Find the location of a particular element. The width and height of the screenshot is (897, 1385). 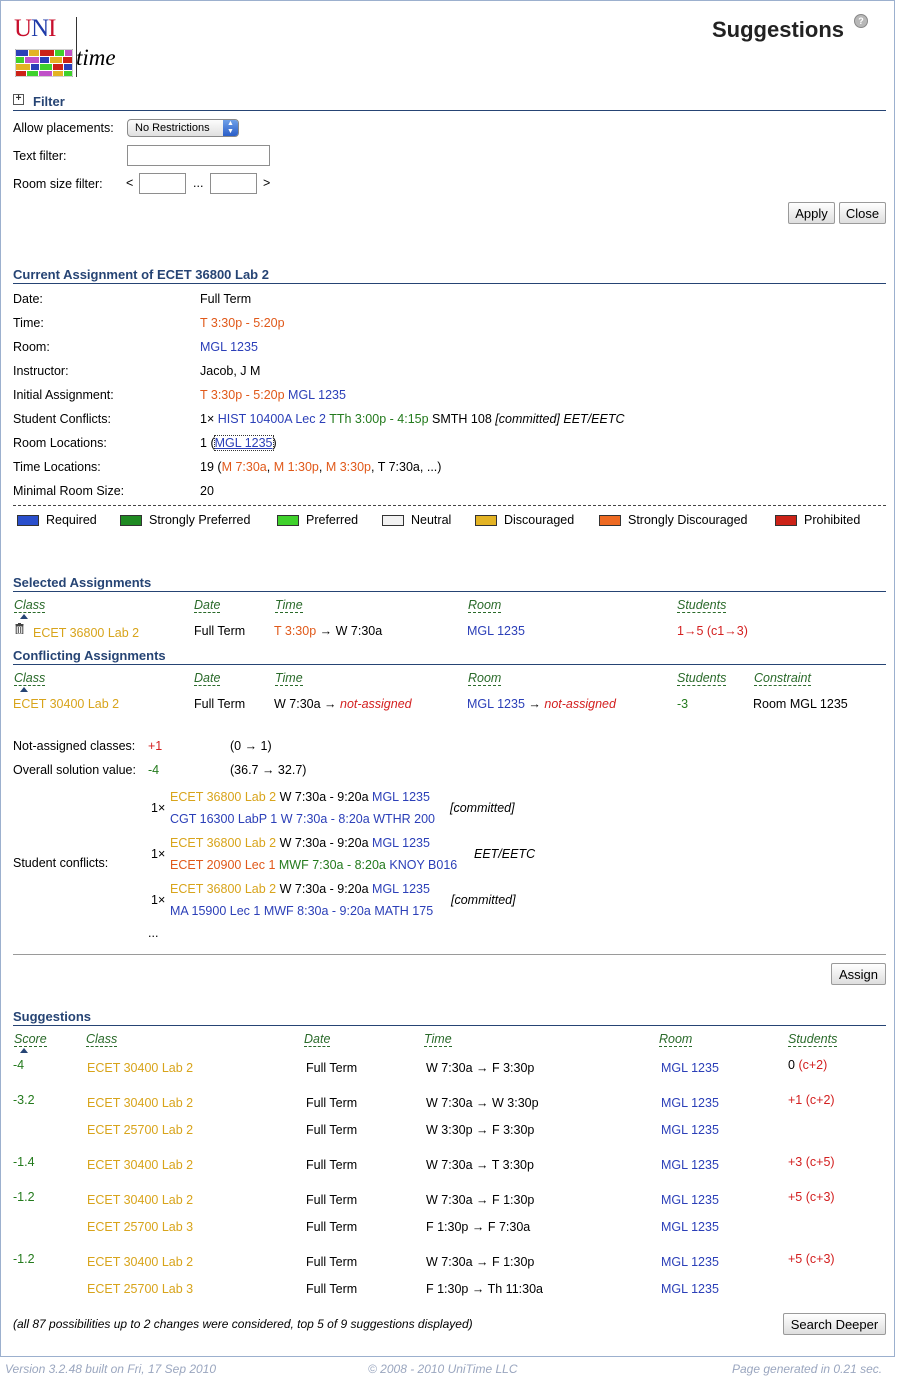

suggestion-time: W 7:30a → W 3:30p is located at coordinates (482, 1103).